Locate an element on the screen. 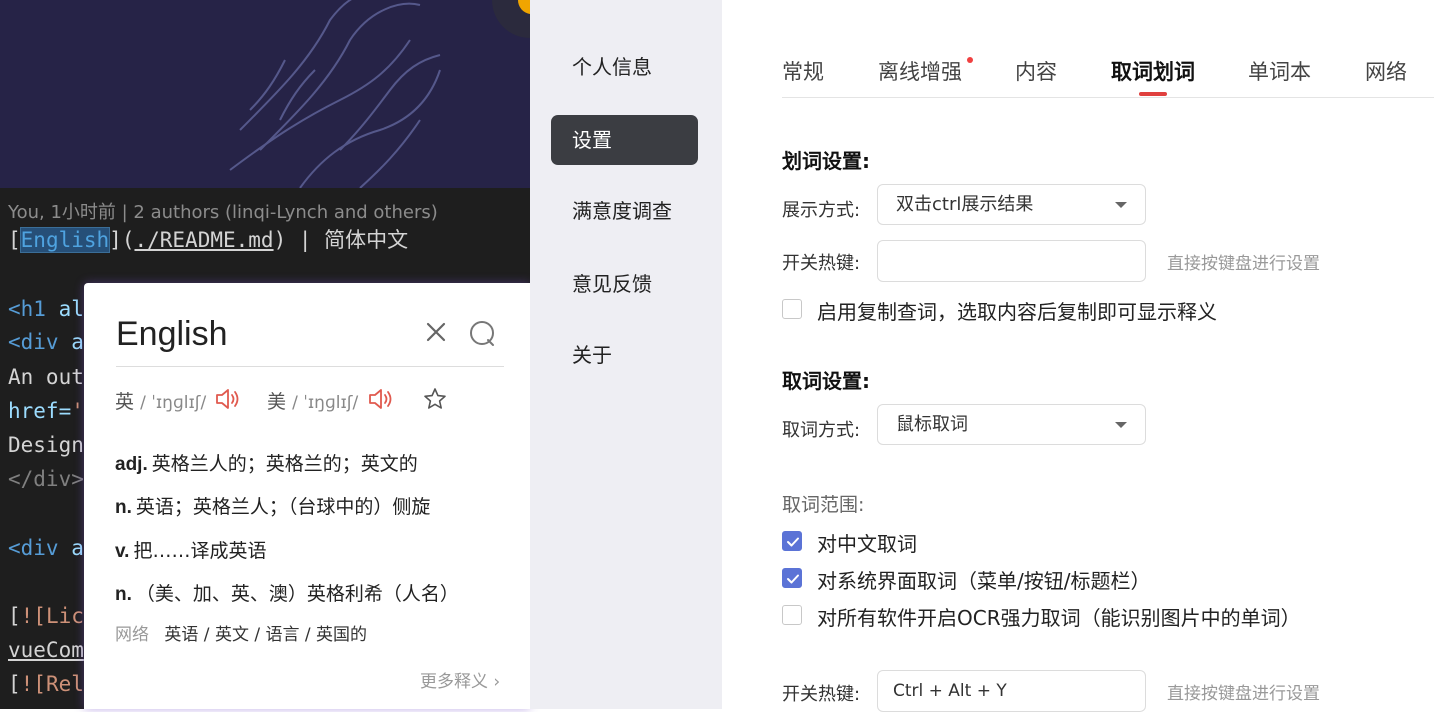 The image size is (1434, 712). uk-label: 英 is located at coordinates (125, 402).